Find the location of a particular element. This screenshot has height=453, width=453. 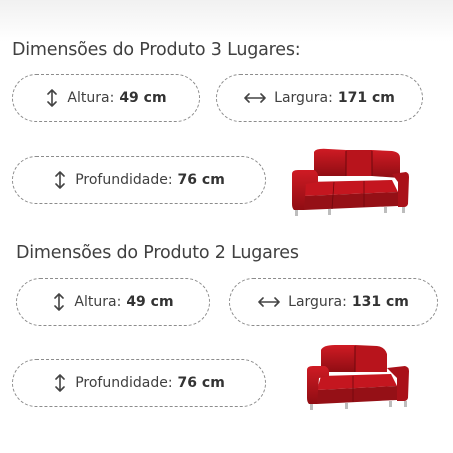

depth-pill-2-seats: Profundidade: 76 cm is located at coordinates (139, 383).